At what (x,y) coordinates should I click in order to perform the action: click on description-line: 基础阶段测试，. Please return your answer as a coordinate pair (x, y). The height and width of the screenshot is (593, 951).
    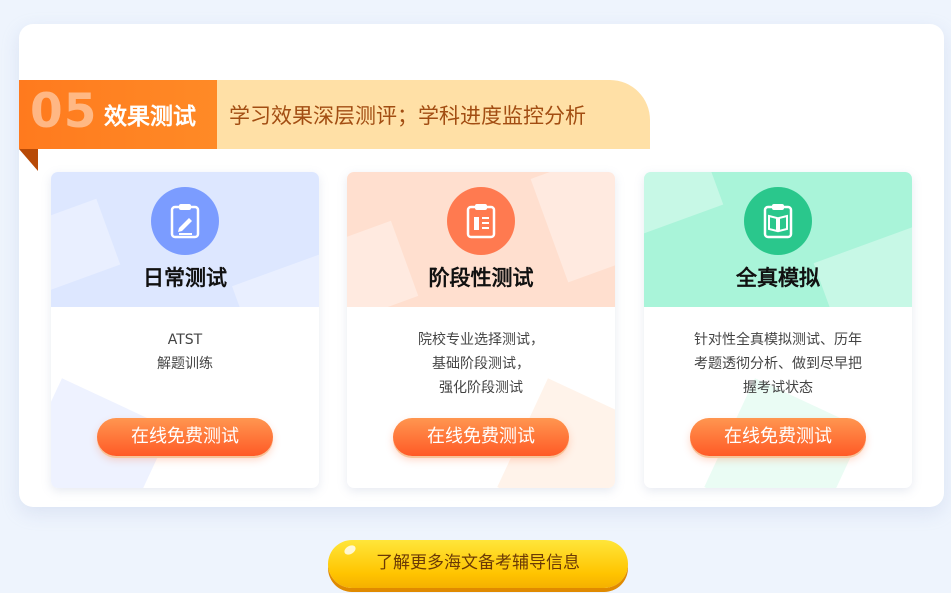
    Looking at the image, I should click on (481, 364).